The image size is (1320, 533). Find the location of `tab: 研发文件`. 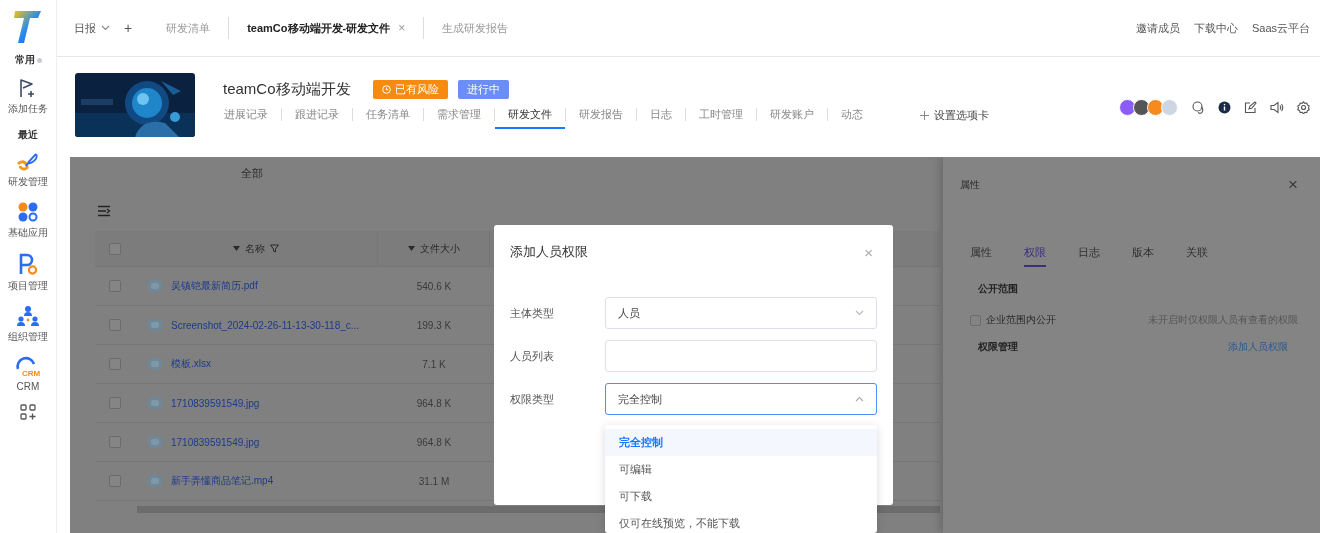

tab: 研发文件 is located at coordinates (530, 117).